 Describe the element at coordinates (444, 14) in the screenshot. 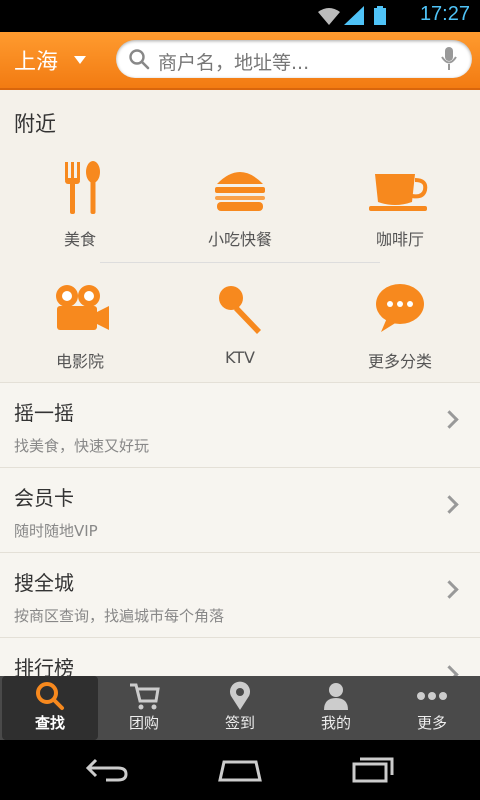

I see `status-time: 17:27` at that location.